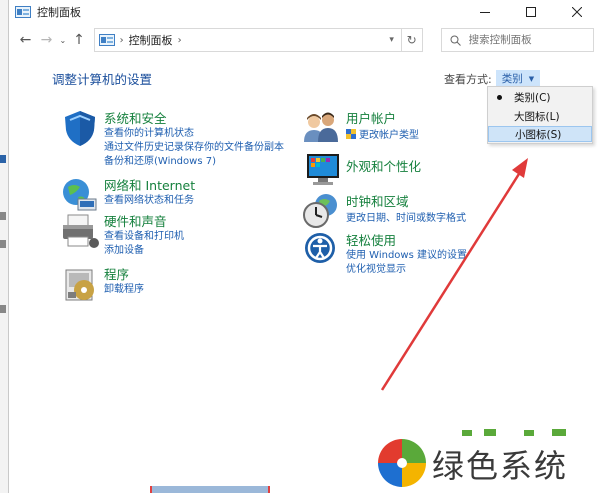  I want to click on recent-locations-button: ⌄, so click(62, 40).